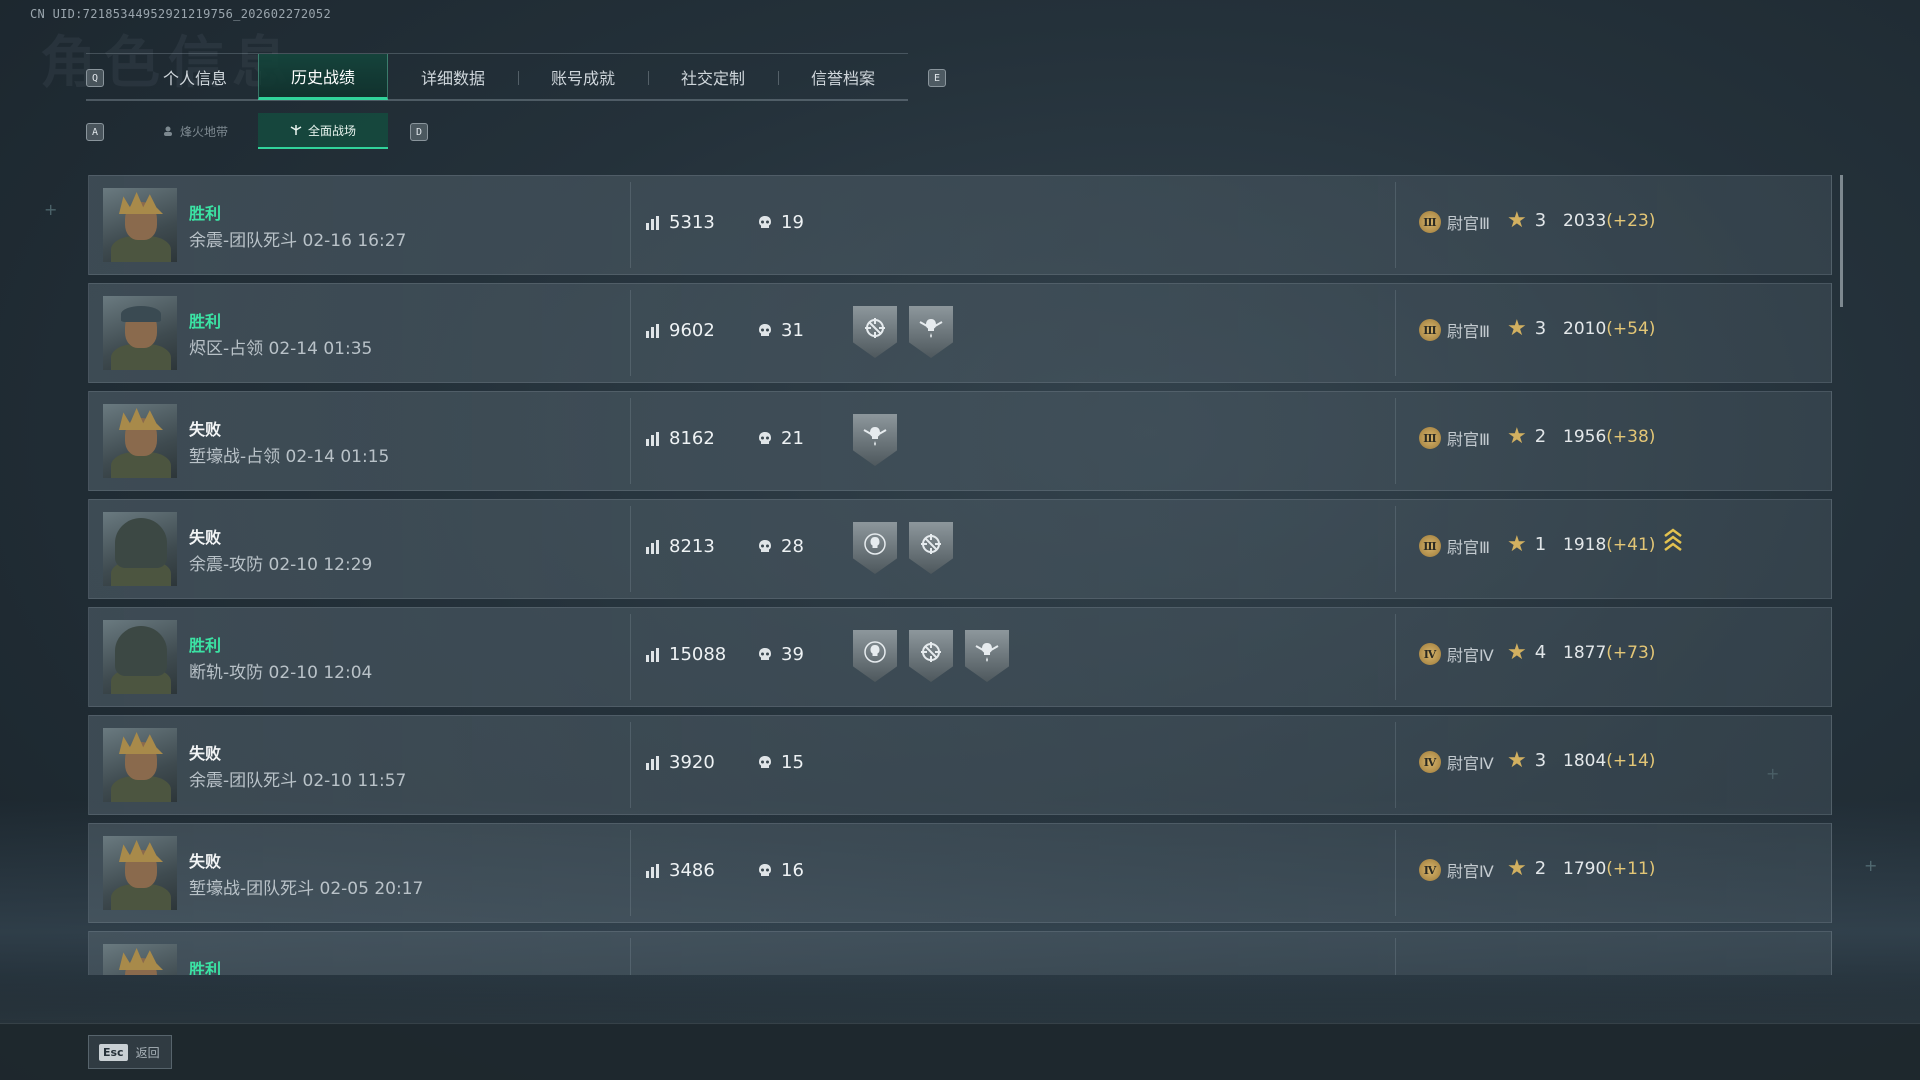 The image size is (1920, 1080). I want to click on kills-value: 16, so click(792, 870).